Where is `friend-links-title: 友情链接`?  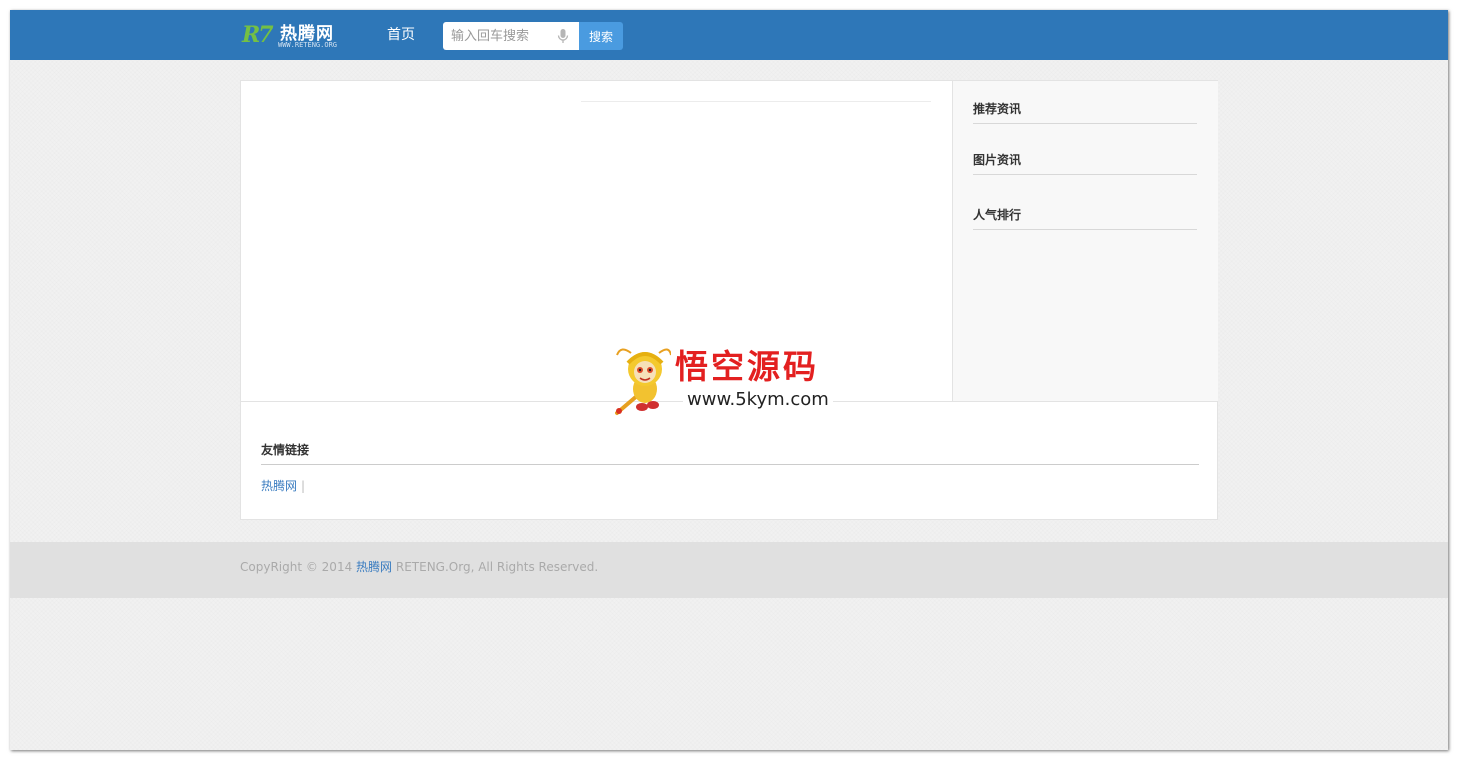
friend-links-title: 友情链接 is located at coordinates (730, 453).